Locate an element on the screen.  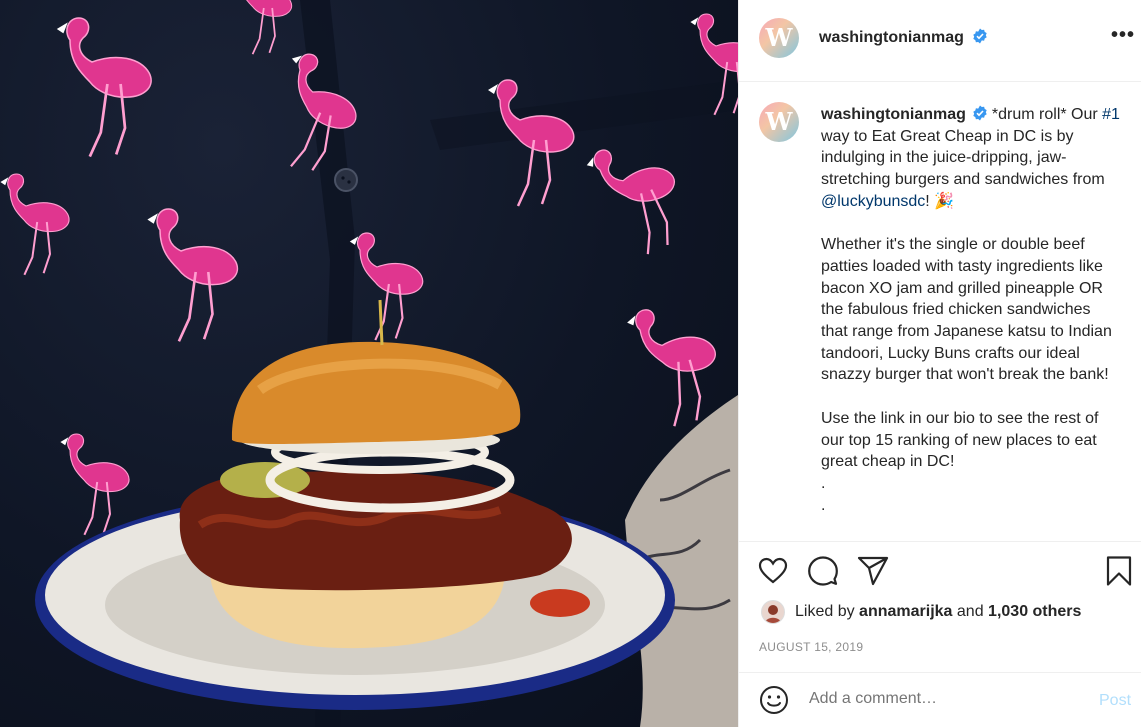
liked-by-conj: and is located at coordinates (970, 612).